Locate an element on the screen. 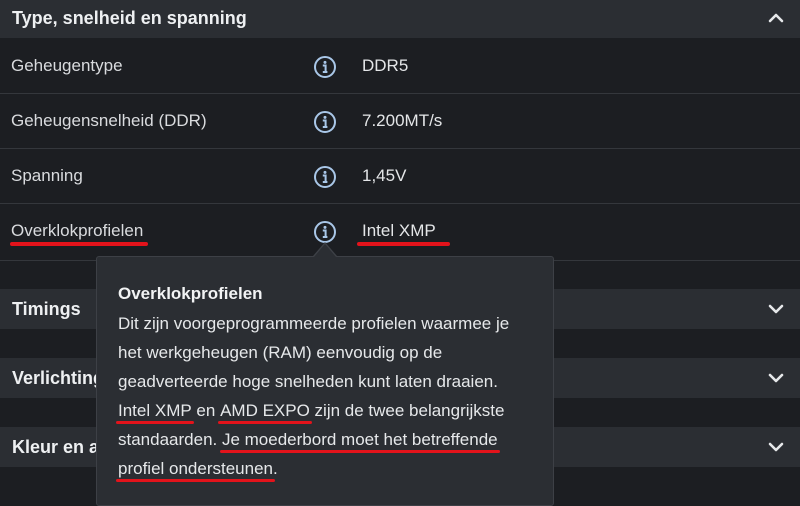 Image resolution: width=800 pixels, height=506 pixels. spec-row-memory-type: Geheugentype DDR5 is located at coordinates (400, 67).